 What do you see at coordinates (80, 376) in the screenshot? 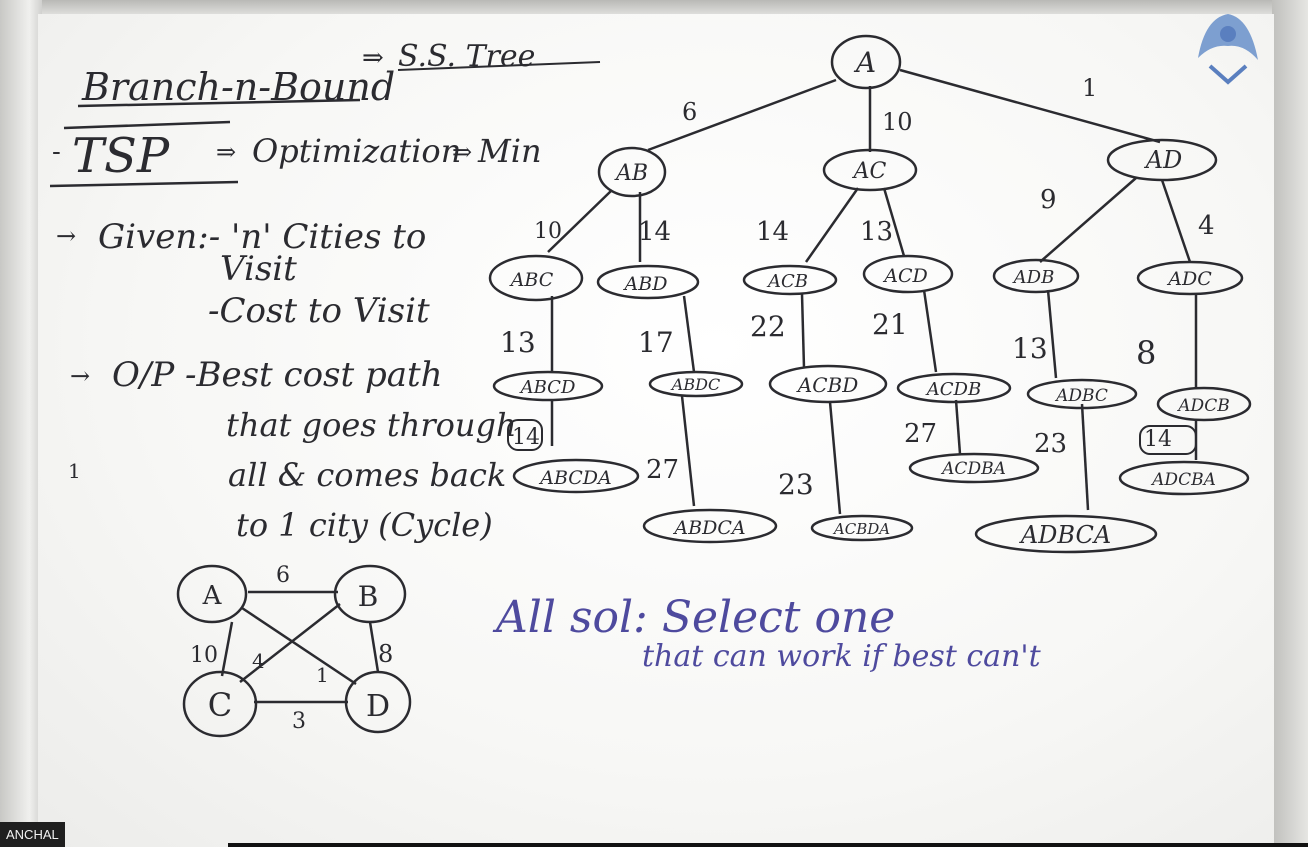
I see `op-arrow-icon: →` at bounding box center [80, 376].